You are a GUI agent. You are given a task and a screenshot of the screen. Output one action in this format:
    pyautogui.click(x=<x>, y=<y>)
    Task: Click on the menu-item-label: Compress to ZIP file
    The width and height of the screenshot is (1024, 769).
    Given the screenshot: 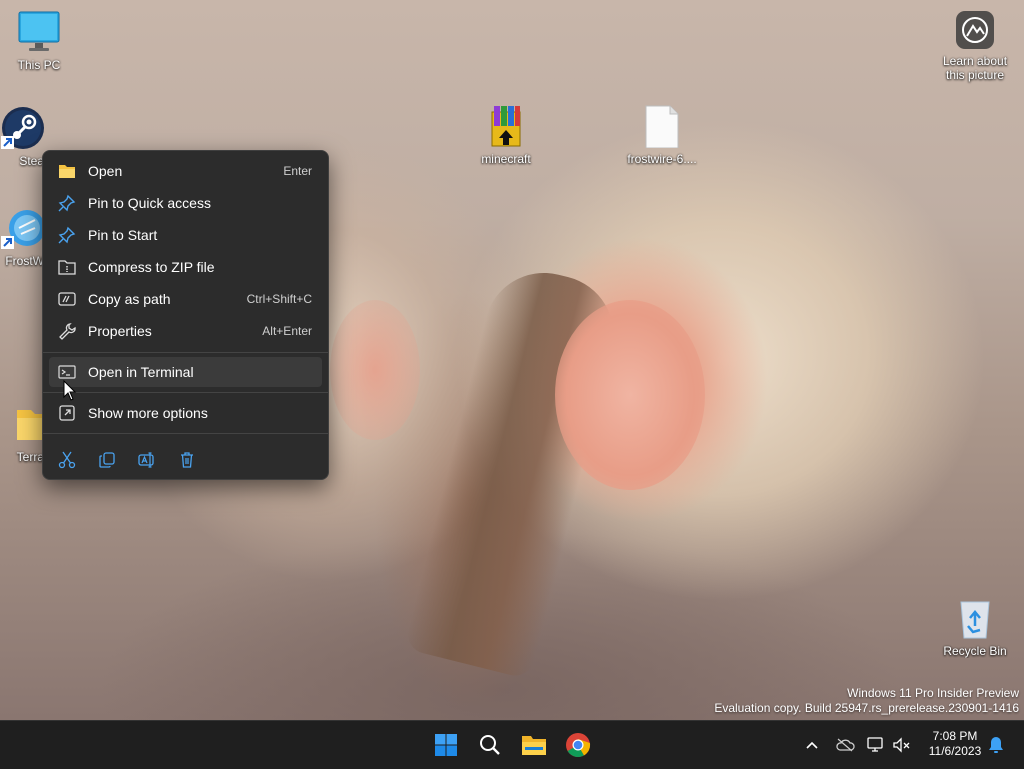 What is the action you would take?
    pyautogui.click(x=151, y=267)
    